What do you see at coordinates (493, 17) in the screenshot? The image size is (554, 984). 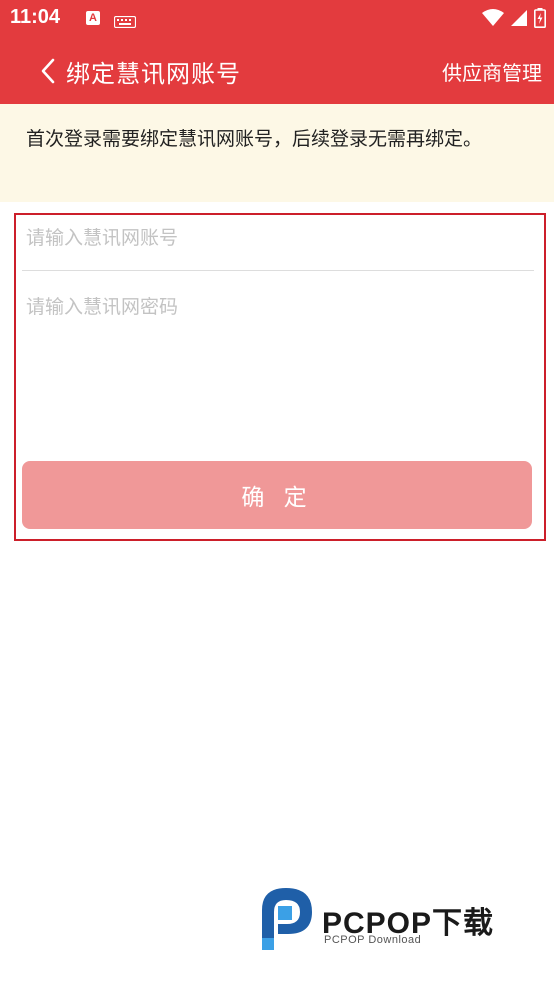 I see `wifi-icon` at bounding box center [493, 17].